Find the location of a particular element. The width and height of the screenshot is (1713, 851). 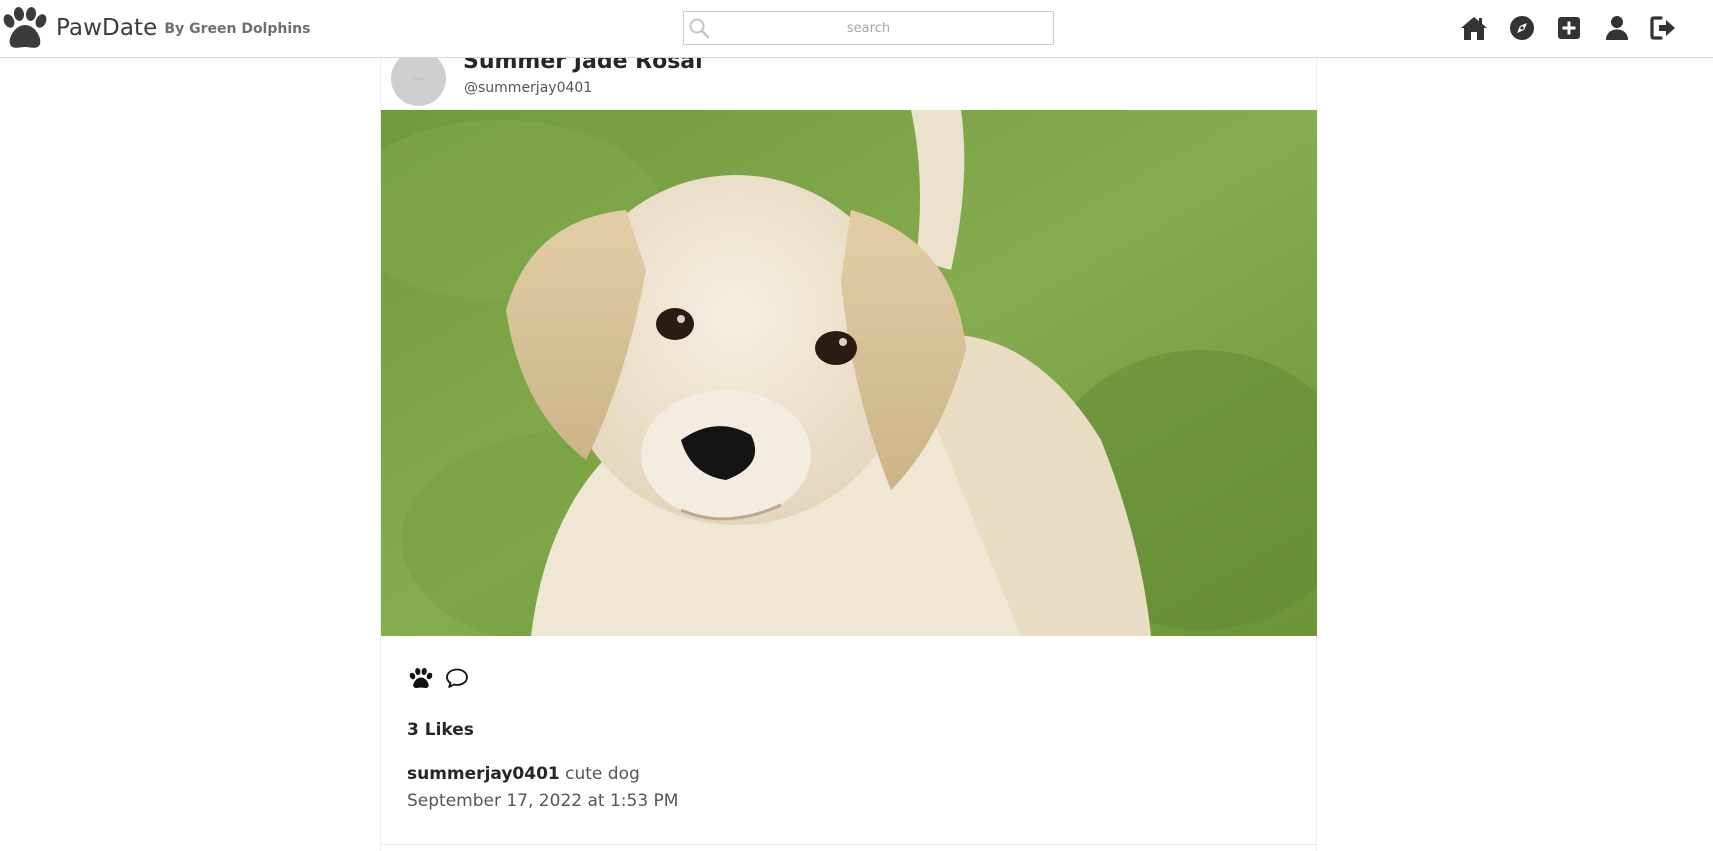

search-input is located at coordinates (868, 28).